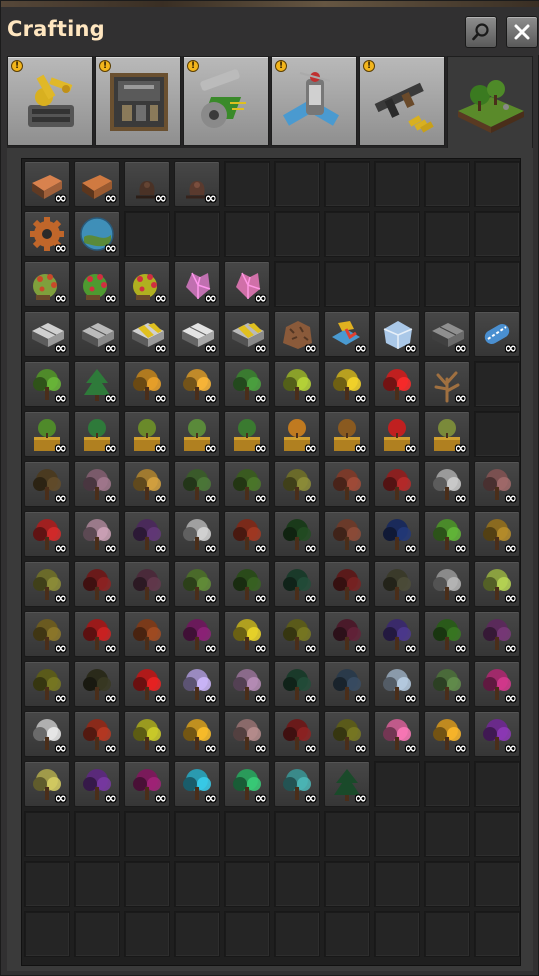  What do you see at coordinates (50, 101) in the screenshot?
I see `tab-logistics: !` at bounding box center [50, 101].